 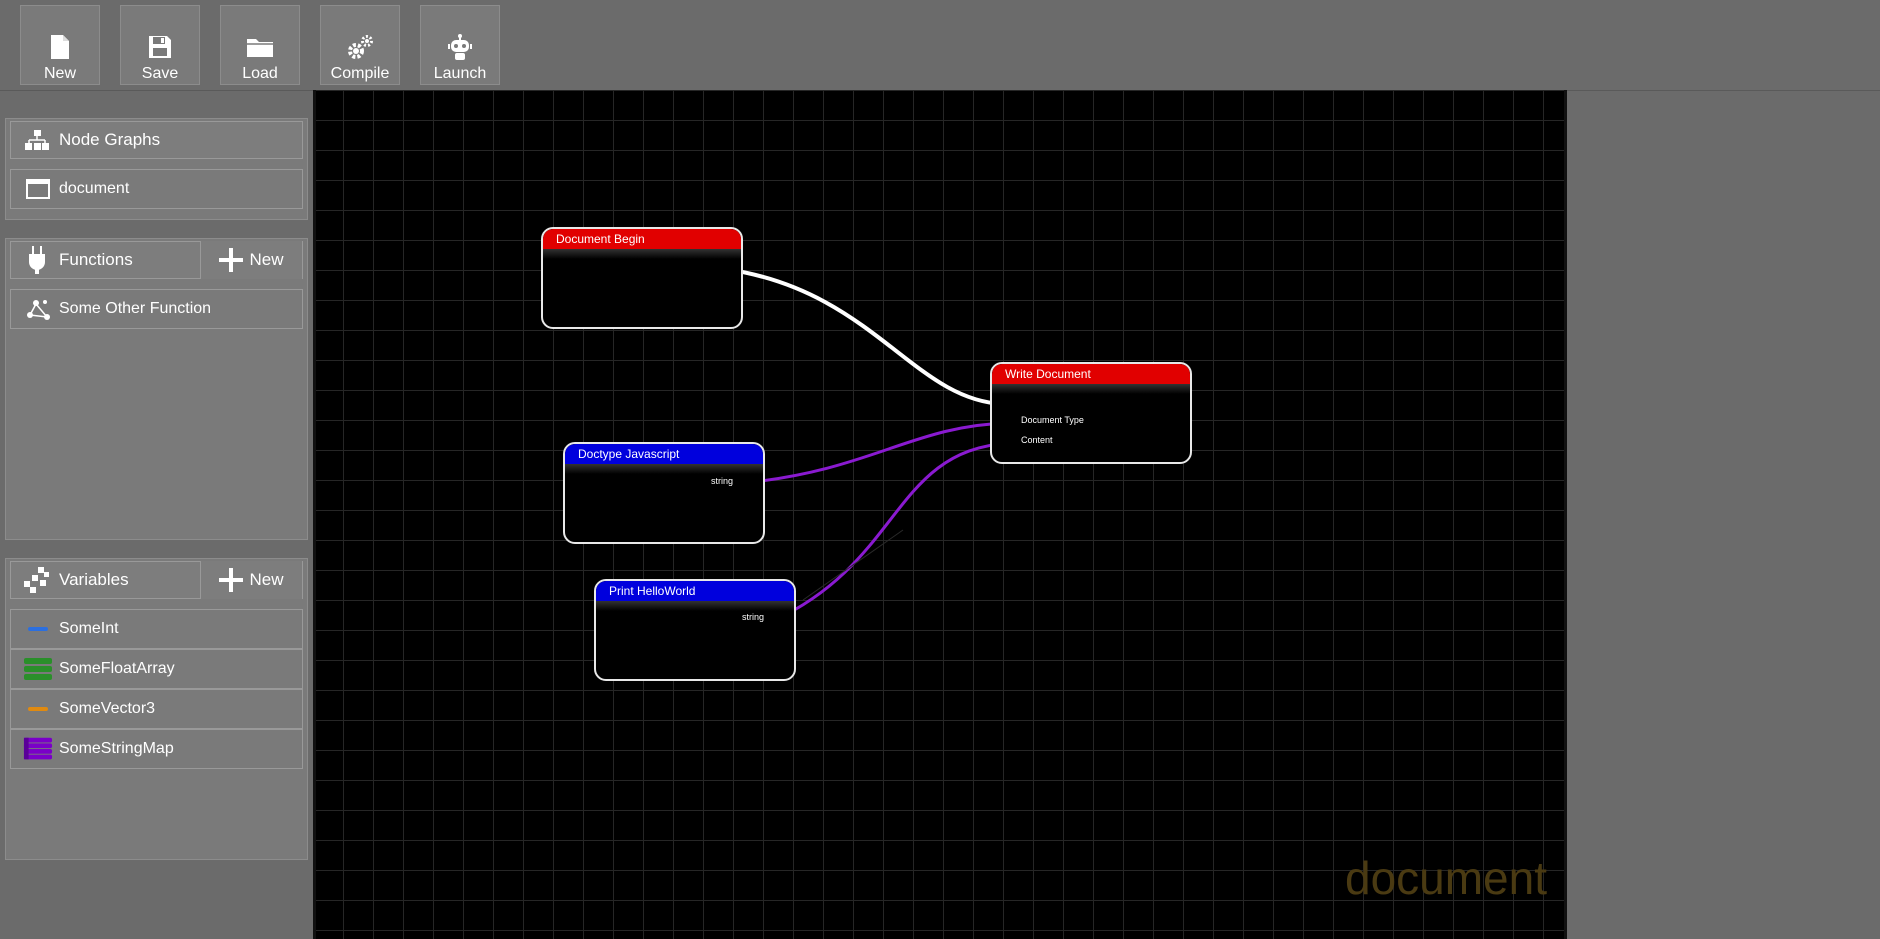 I want to click on robot-icon, so click(x=460, y=47).